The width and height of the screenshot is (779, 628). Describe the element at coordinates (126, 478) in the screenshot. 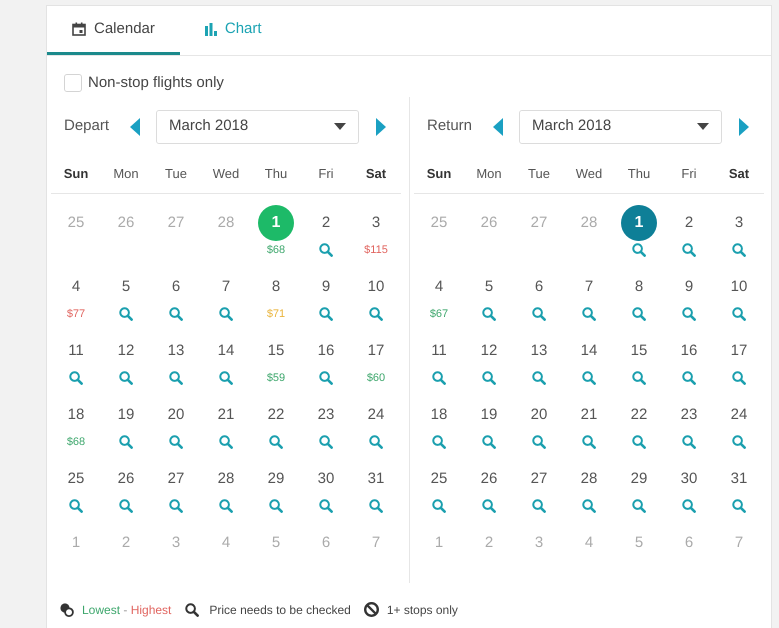

I see `calendar-day: 26` at that location.